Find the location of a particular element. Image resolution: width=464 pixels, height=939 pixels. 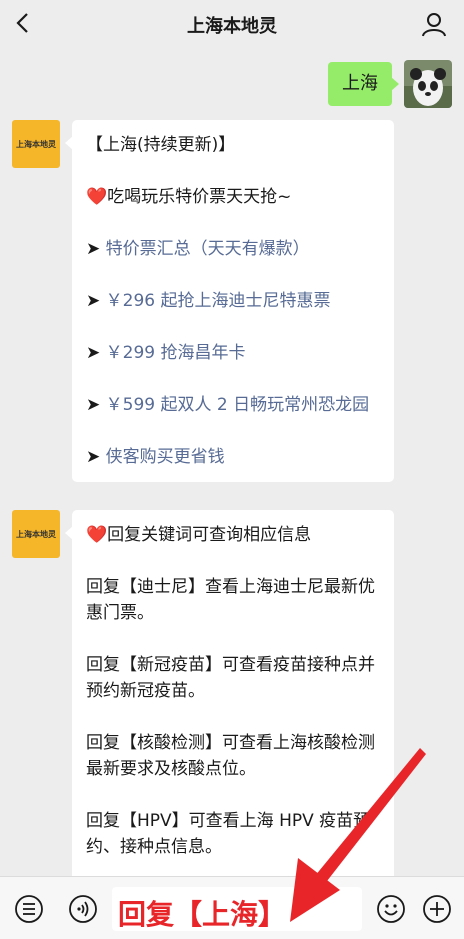

user-message-row: 上海 is located at coordinates (352, 84).